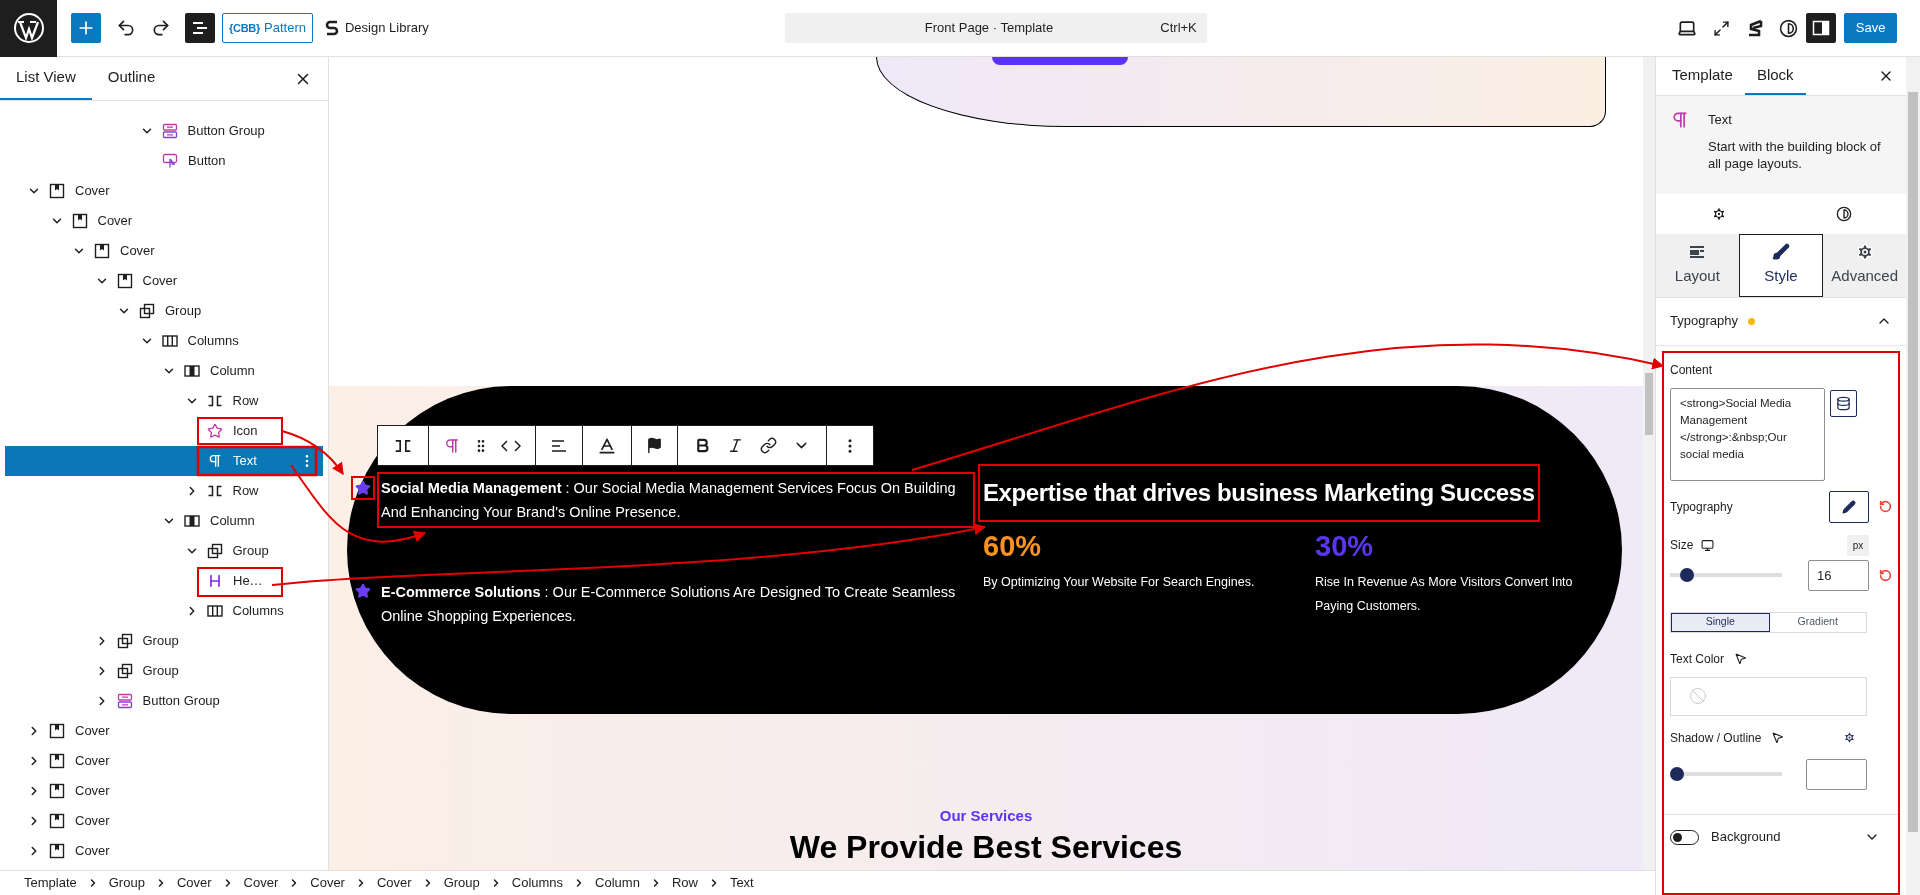 This screenshot has height=895, width=1920. Describe the element at coordinates (1870, 28) in the screenshot. I see `save-button: Save` at that location.